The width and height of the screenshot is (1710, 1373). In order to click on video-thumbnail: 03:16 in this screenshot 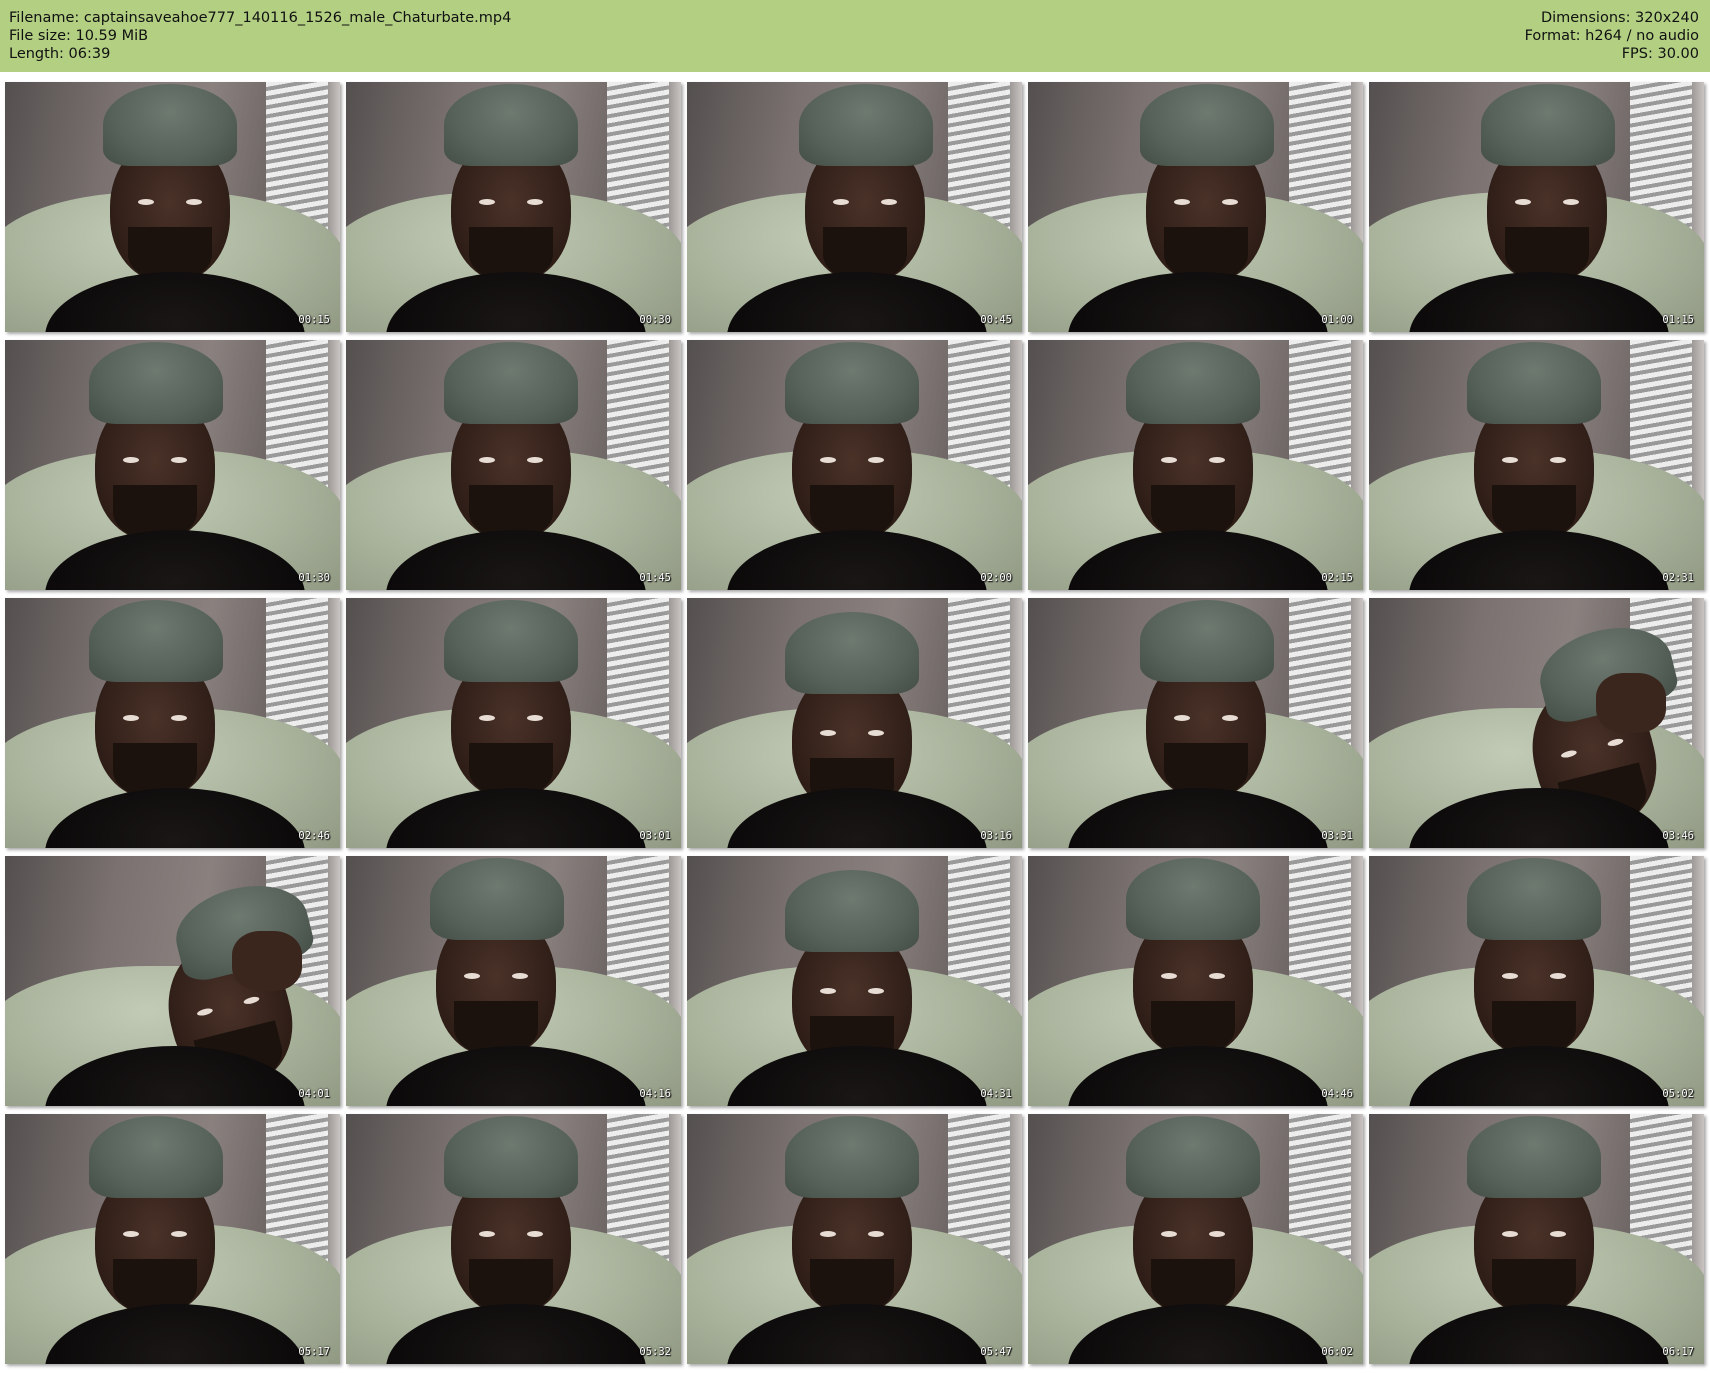, I will do `click(854, 723)`.